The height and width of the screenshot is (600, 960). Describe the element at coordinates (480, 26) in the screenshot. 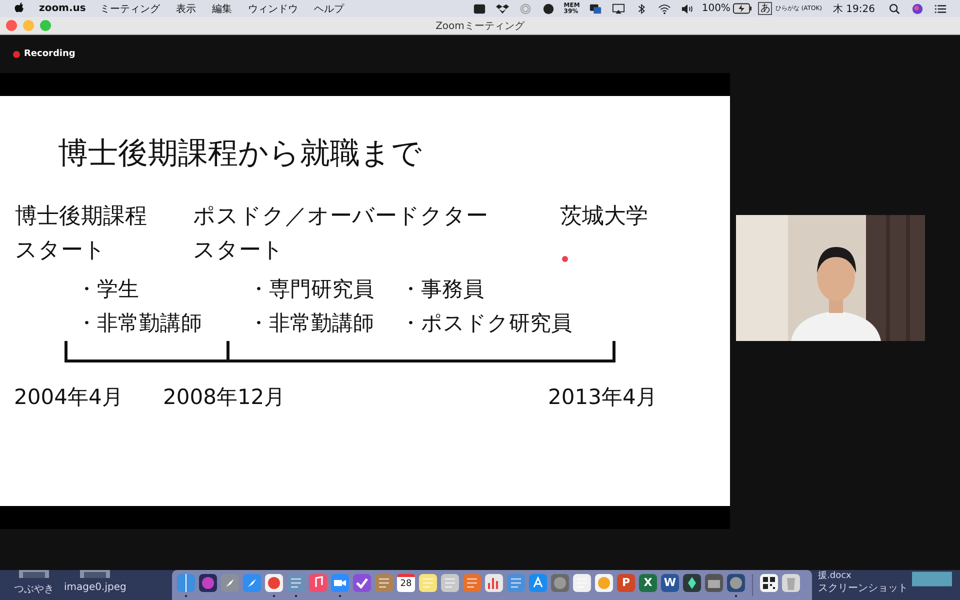

I see `window-title: Zoomミーティング` at that location.